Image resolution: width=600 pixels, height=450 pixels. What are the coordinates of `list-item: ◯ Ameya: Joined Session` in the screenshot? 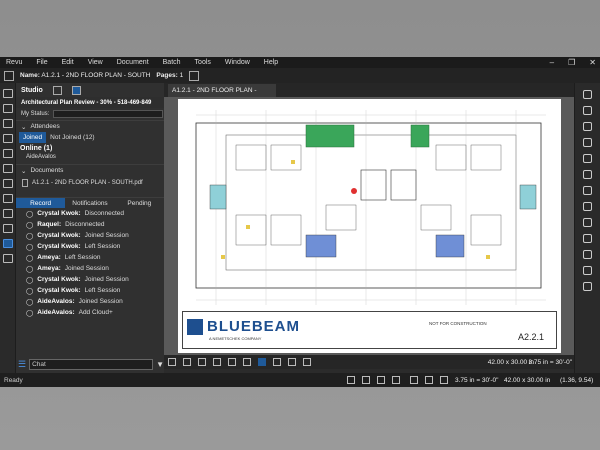 It's located at (90, 268).